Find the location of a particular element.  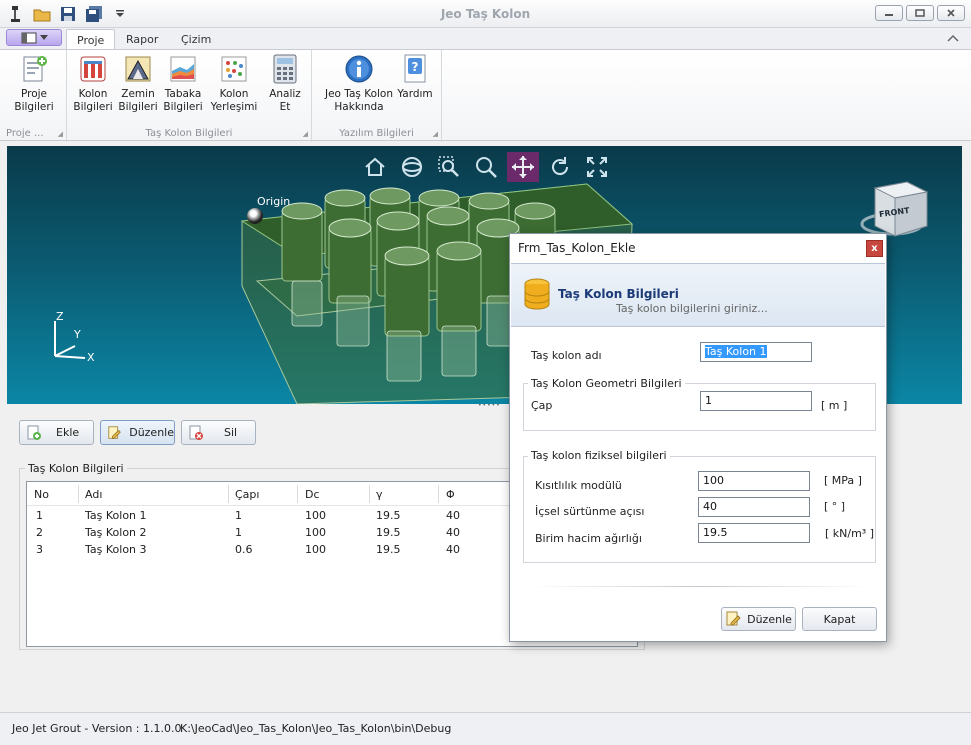

about-icon is located at coordinates (359, 69).